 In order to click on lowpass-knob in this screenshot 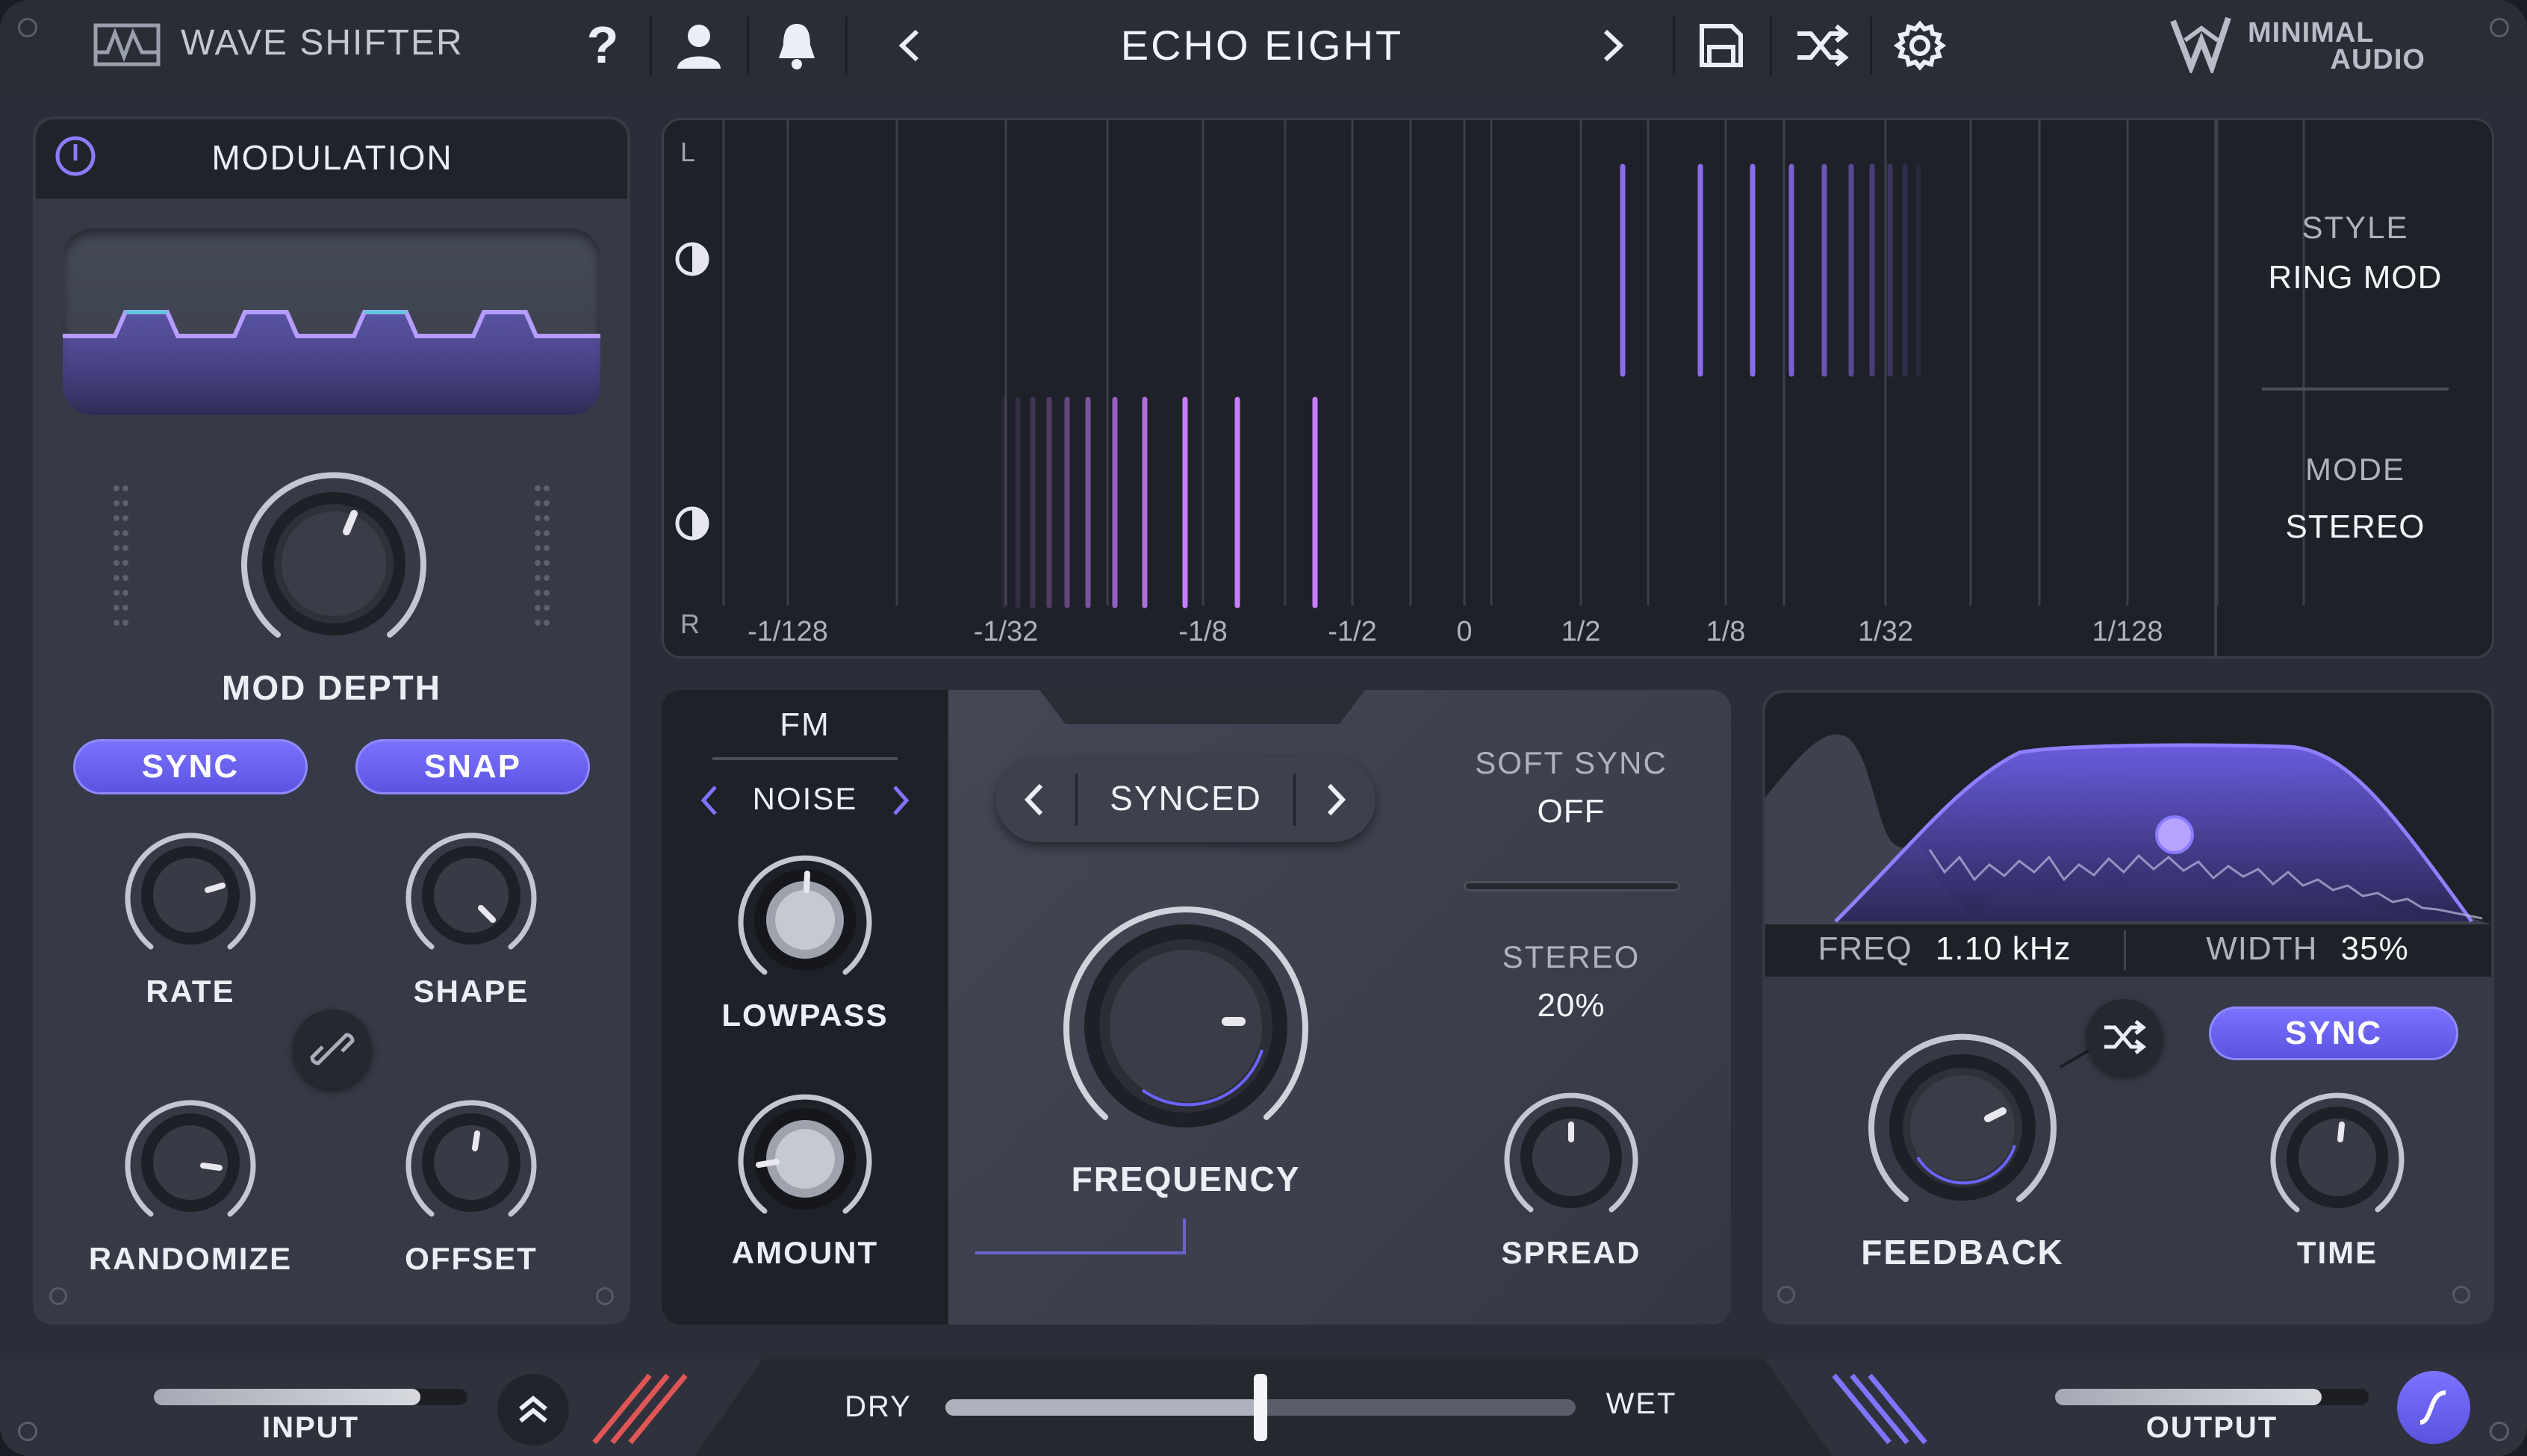, I will do `click(805, 920)`.